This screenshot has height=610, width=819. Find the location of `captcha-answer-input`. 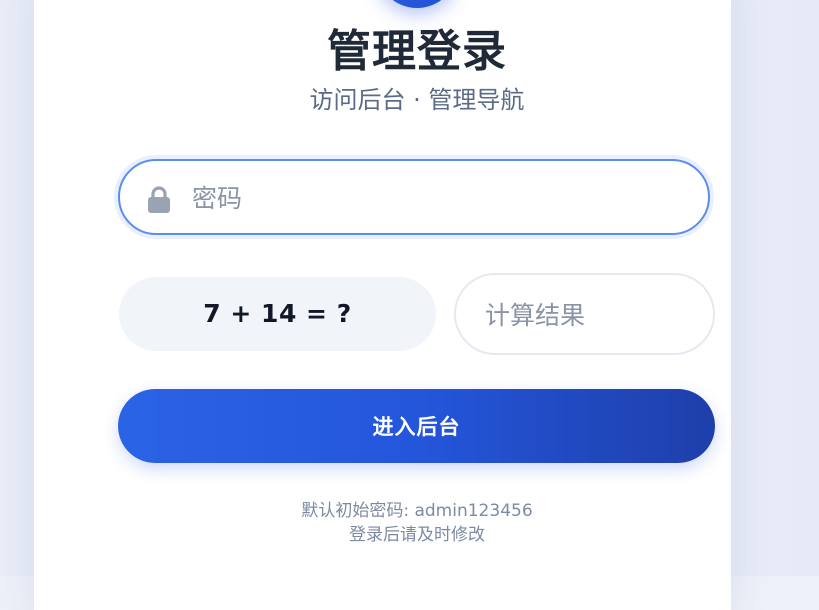

captcha-answer-input is located at coordinates (590, 315).